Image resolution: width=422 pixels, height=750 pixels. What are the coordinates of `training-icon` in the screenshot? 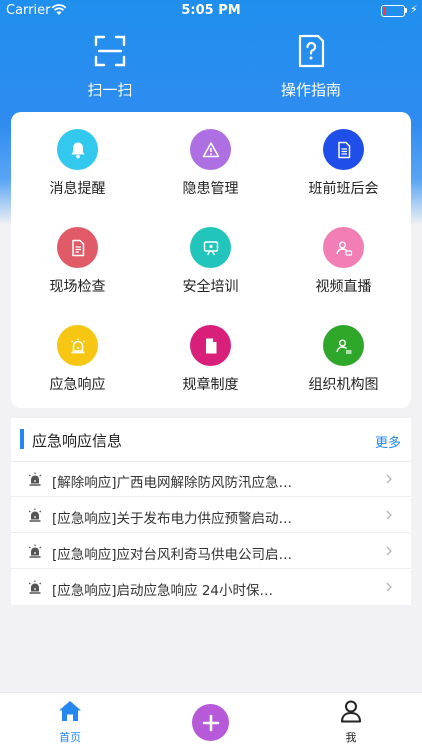 It's located at (210, 247).